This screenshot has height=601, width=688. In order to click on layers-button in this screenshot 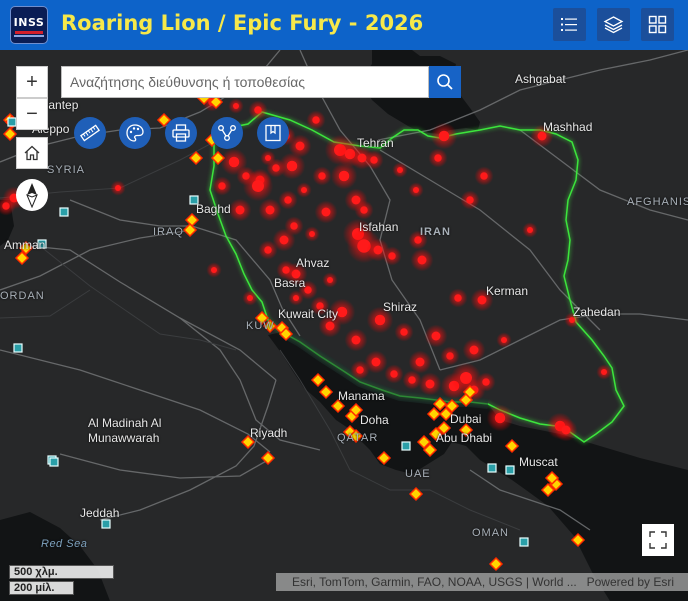, I will do `click(613, 24)`.